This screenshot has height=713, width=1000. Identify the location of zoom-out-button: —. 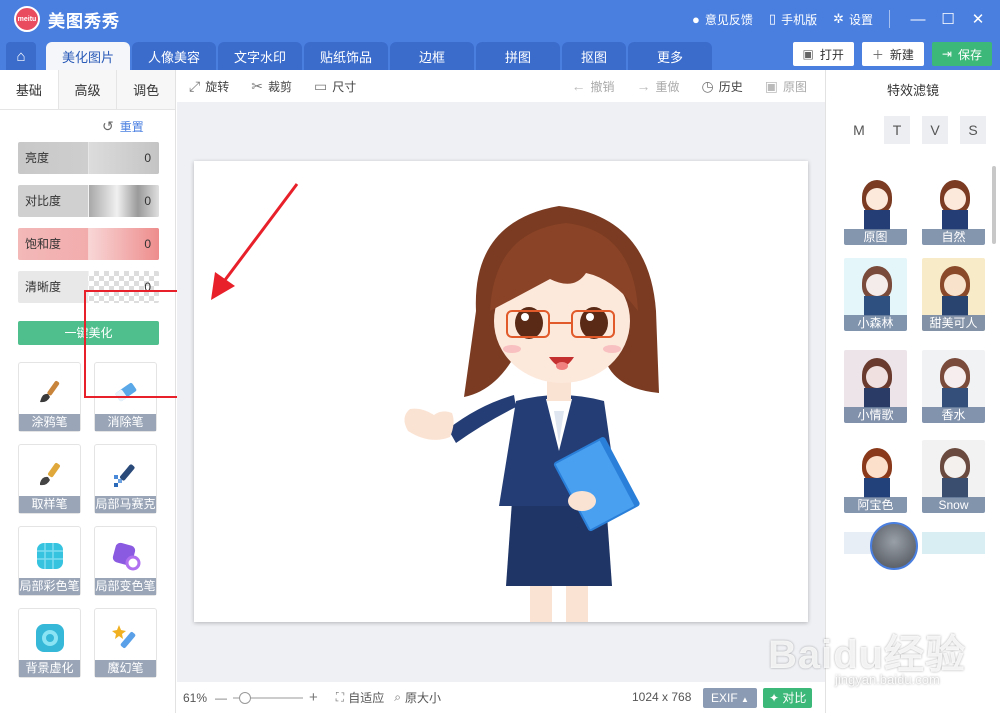
(221, 698).